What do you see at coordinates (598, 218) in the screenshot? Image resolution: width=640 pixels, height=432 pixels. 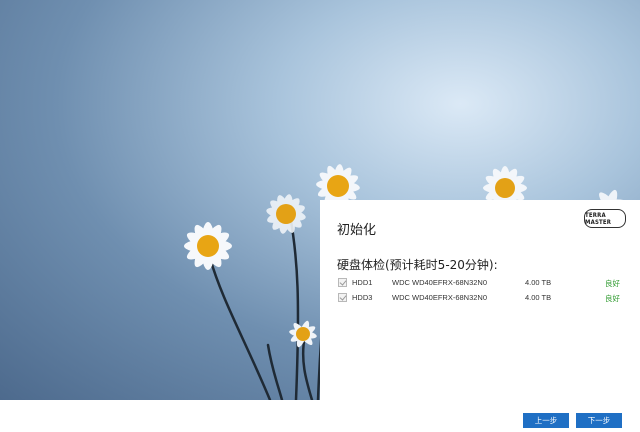 I see `logo-text: TERRA MASTER` at bounding box center [598, 218].